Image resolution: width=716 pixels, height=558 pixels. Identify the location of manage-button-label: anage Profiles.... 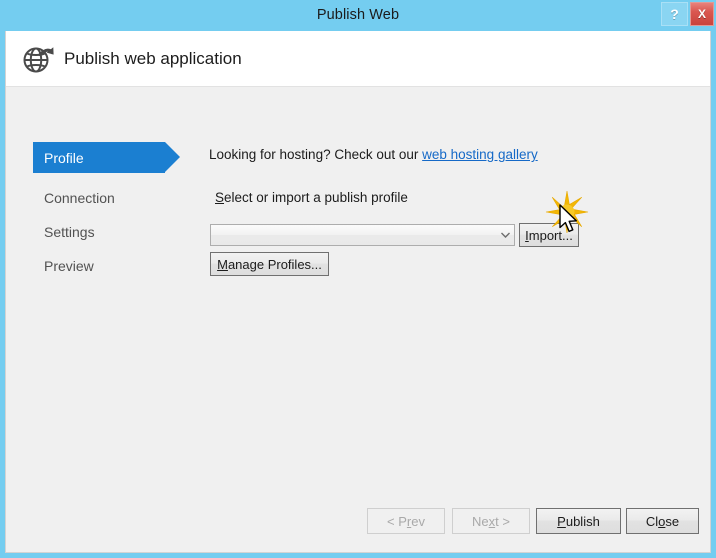
(274, 264).